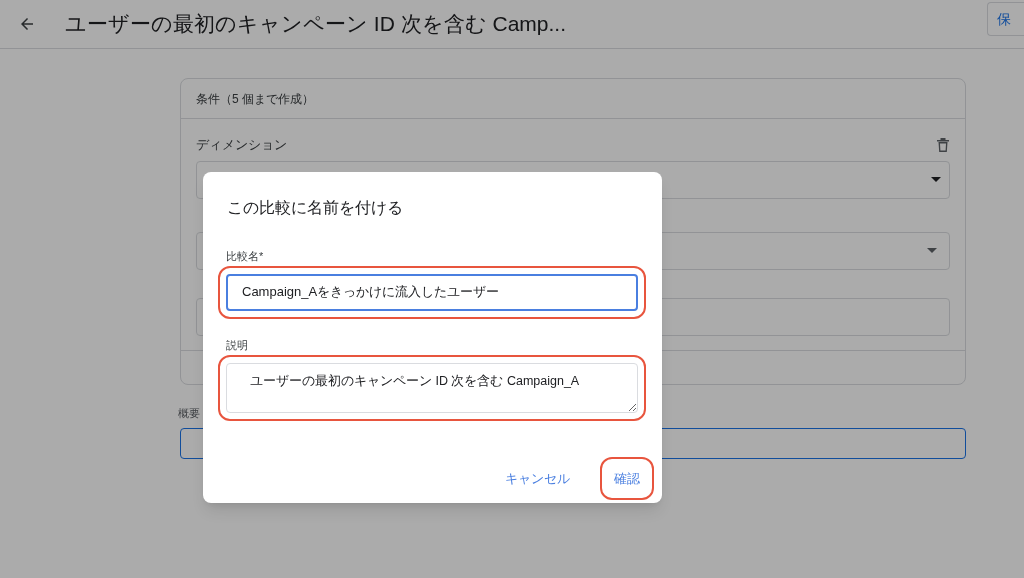  Describe the element at coordinates (315, 208) in the screenshot. I see `dialog-title: この比較に名前を付ける` at that location.